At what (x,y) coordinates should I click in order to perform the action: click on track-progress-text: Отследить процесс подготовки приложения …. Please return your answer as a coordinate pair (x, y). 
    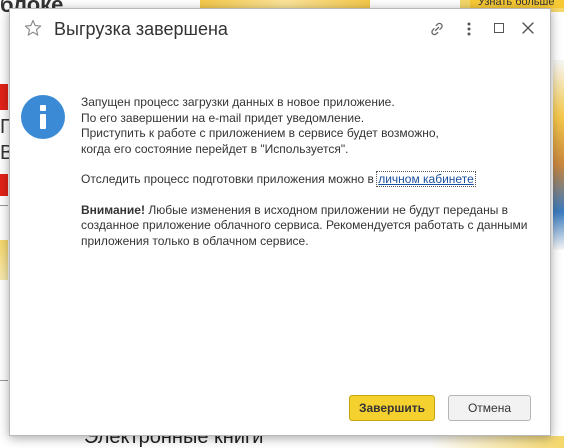
    Looking at the image, I should click on (306, 179).